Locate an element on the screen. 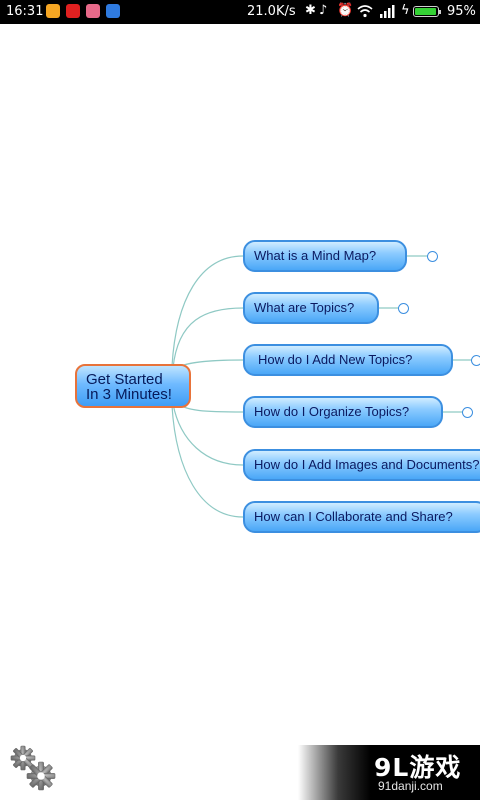  topic-what-are-topics: What are Topics? is located at coordinates (311, 308).